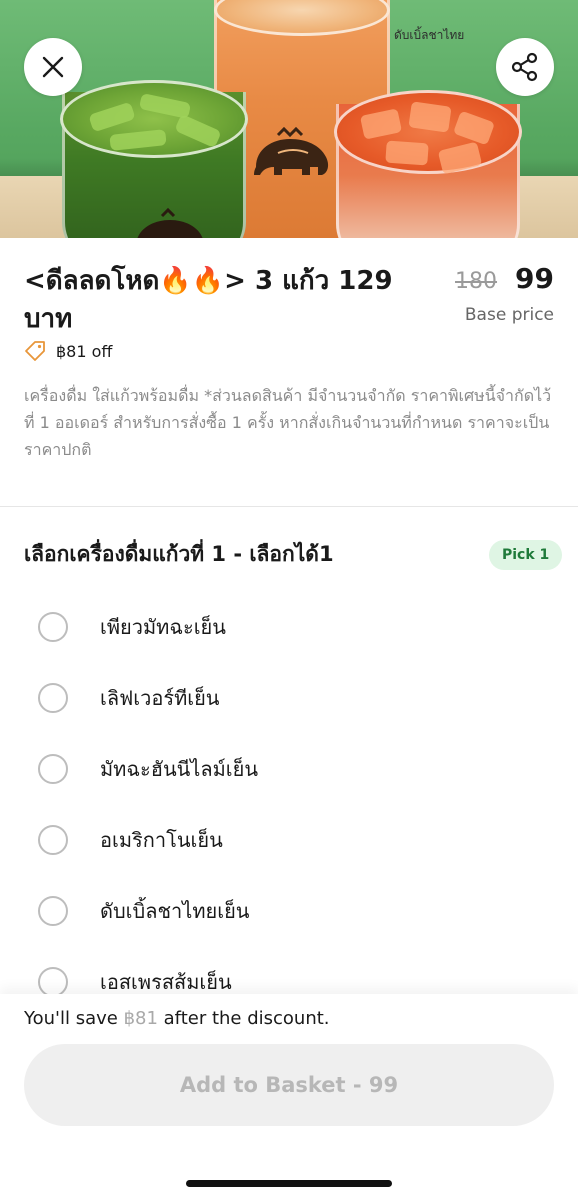 This screenshot has height=1200, width=578. I want to click on savings-message: You'll save ฿81 after the discount., so click(177, 1018).